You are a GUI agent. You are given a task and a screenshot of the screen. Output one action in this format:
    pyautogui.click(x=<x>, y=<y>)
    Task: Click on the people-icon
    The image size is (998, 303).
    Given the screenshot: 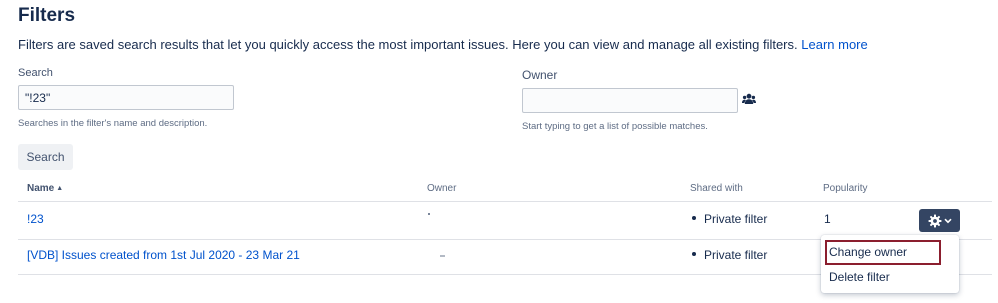 What is the action you would take?
    pyautogui.click(x=749, y=99)
    